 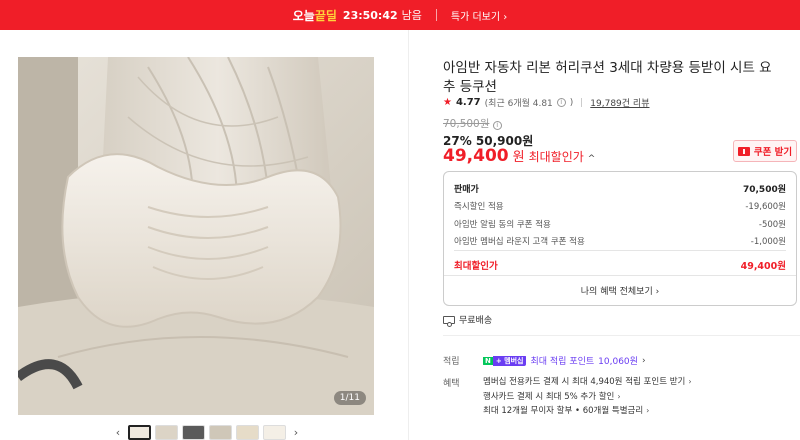 What do you see at coordinates (488, 360) in the screenshot?
I see `naver-n-icon: N` at bounding box center [488, 360].